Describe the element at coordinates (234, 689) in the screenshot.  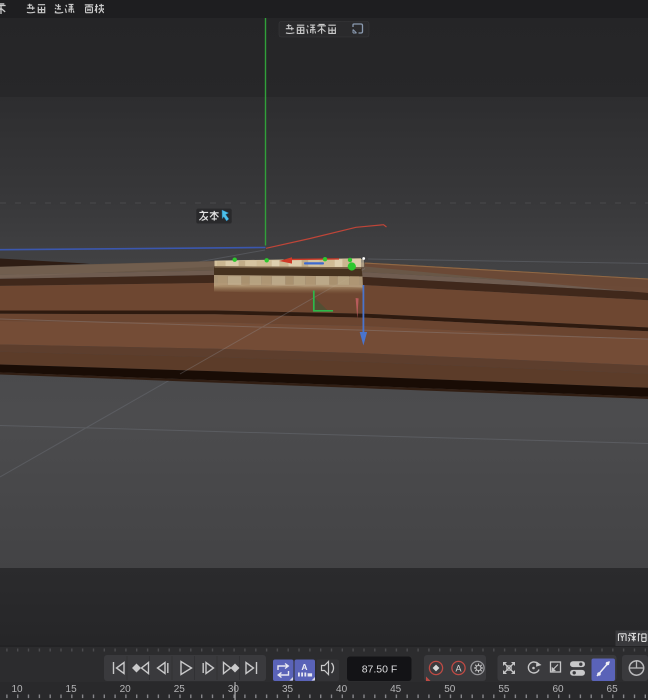
I see `svg-text: 30` at that location.